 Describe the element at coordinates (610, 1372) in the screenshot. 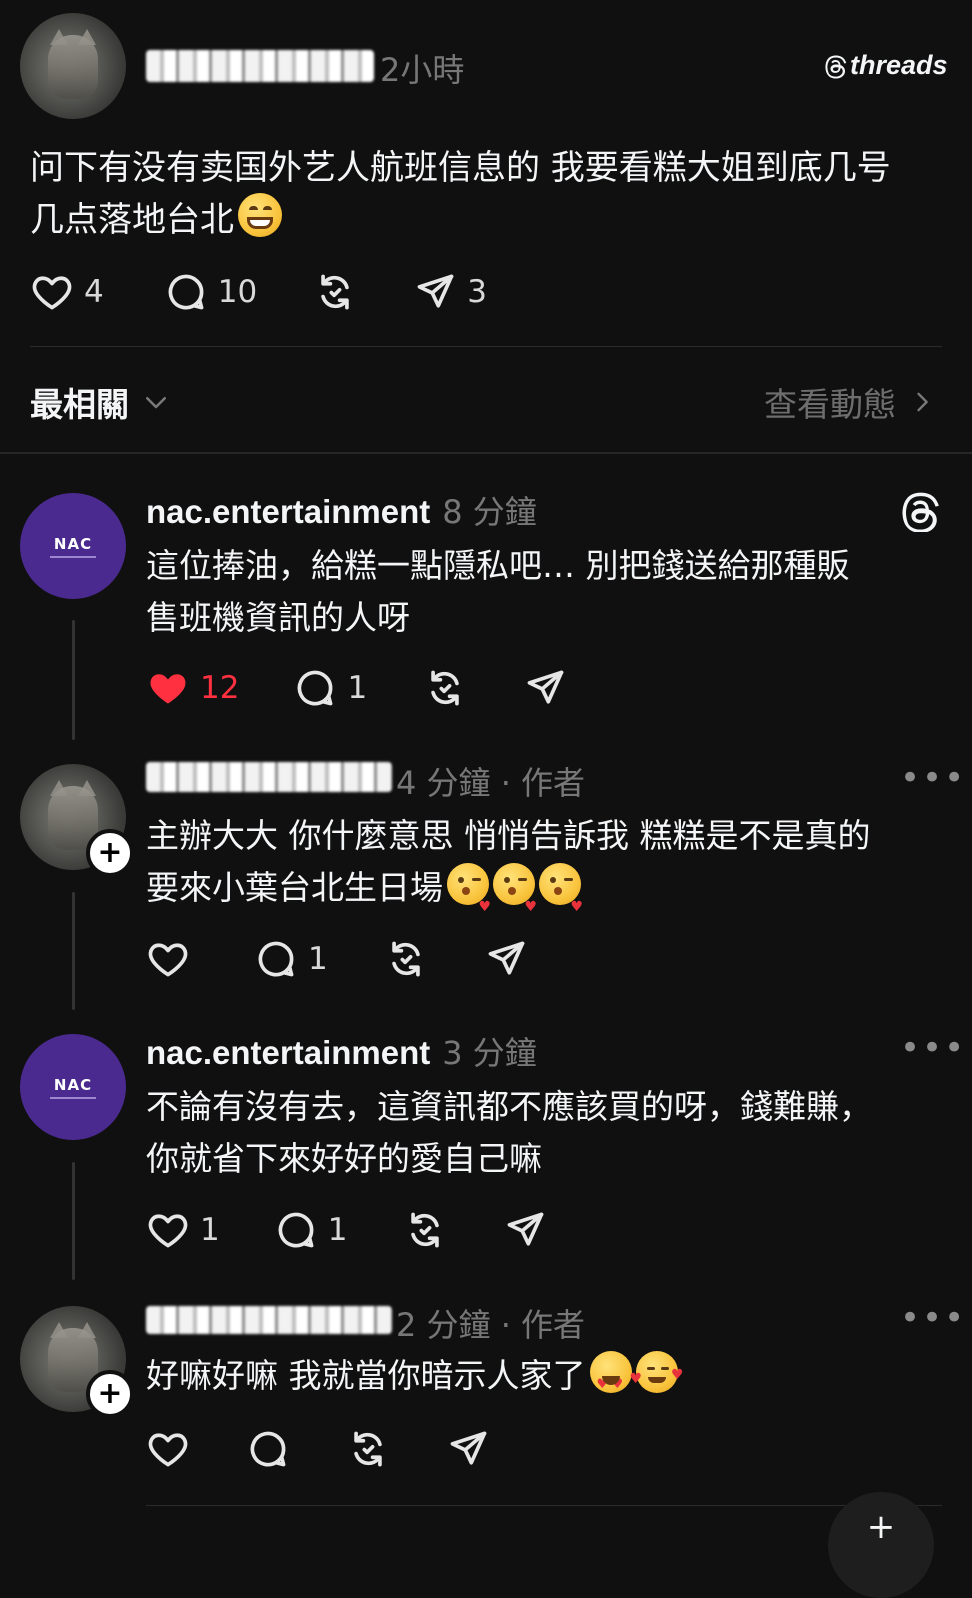

I see `heart-eyes-emoji: ♥ ♥` at that location.